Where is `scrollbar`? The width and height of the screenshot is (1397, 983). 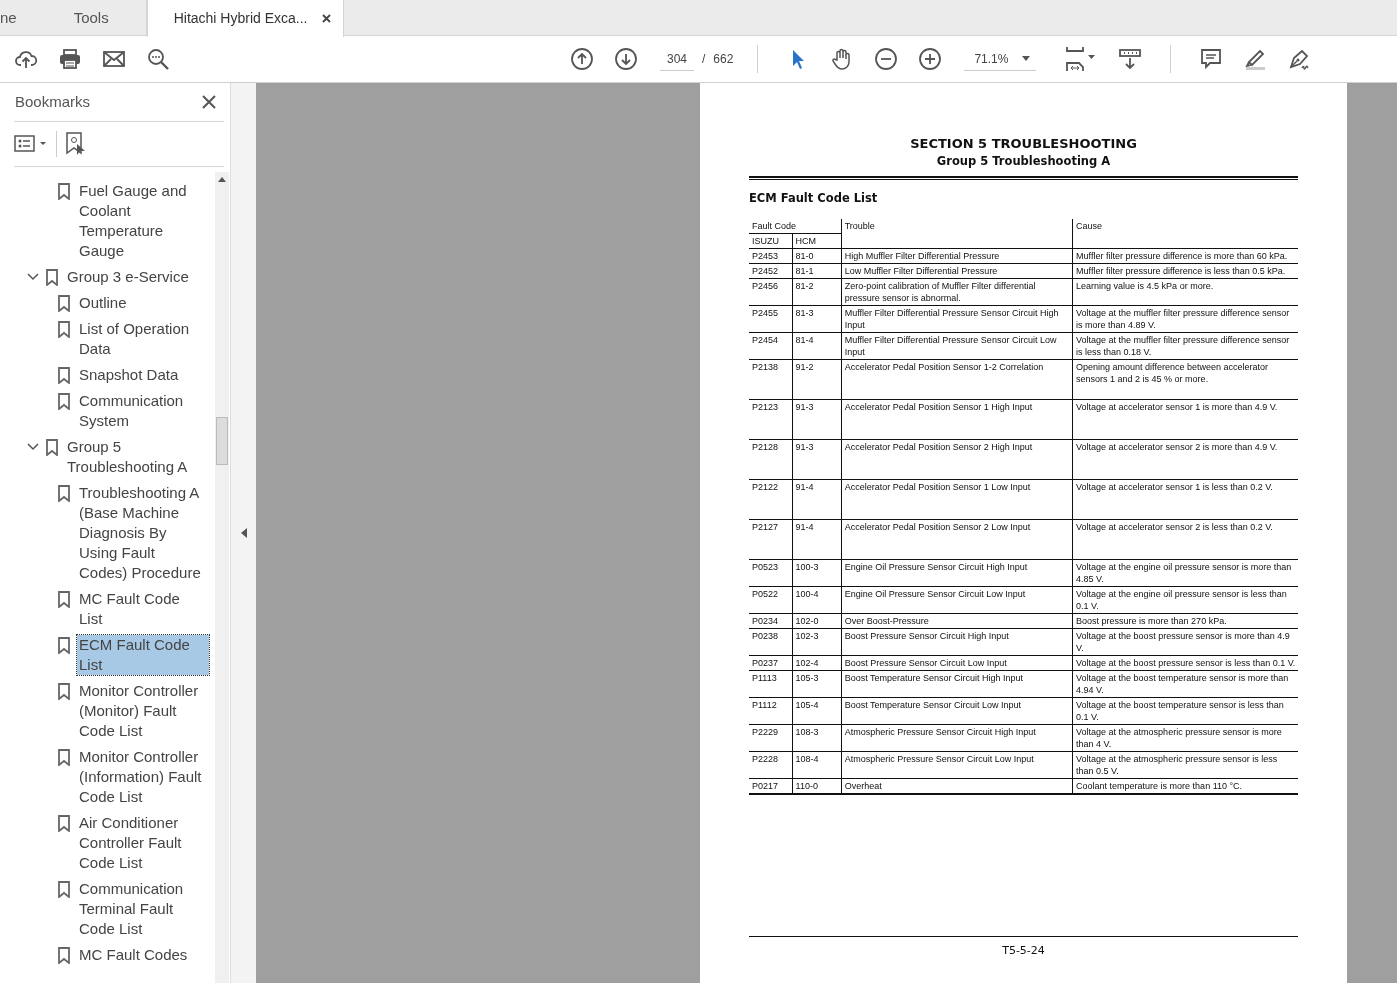
scrollbar is located at coordinates (222, 577).